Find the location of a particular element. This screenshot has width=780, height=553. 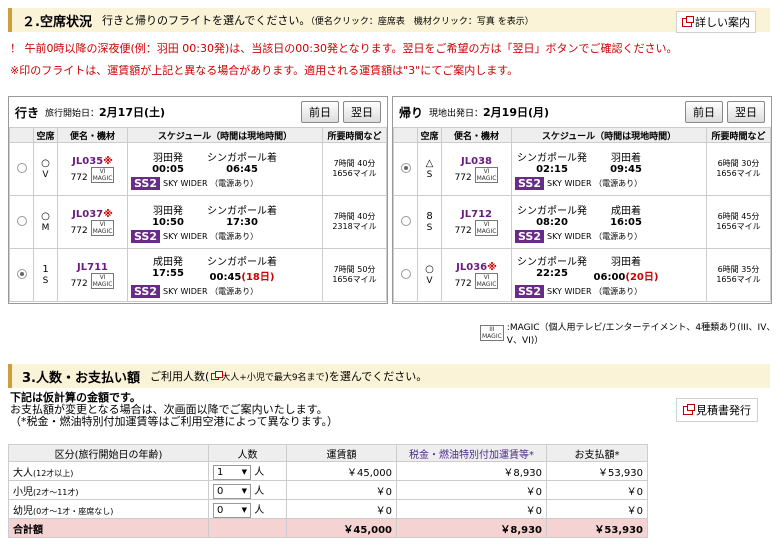

flight-number-link: JL035 is located at coordinates (87, 161).